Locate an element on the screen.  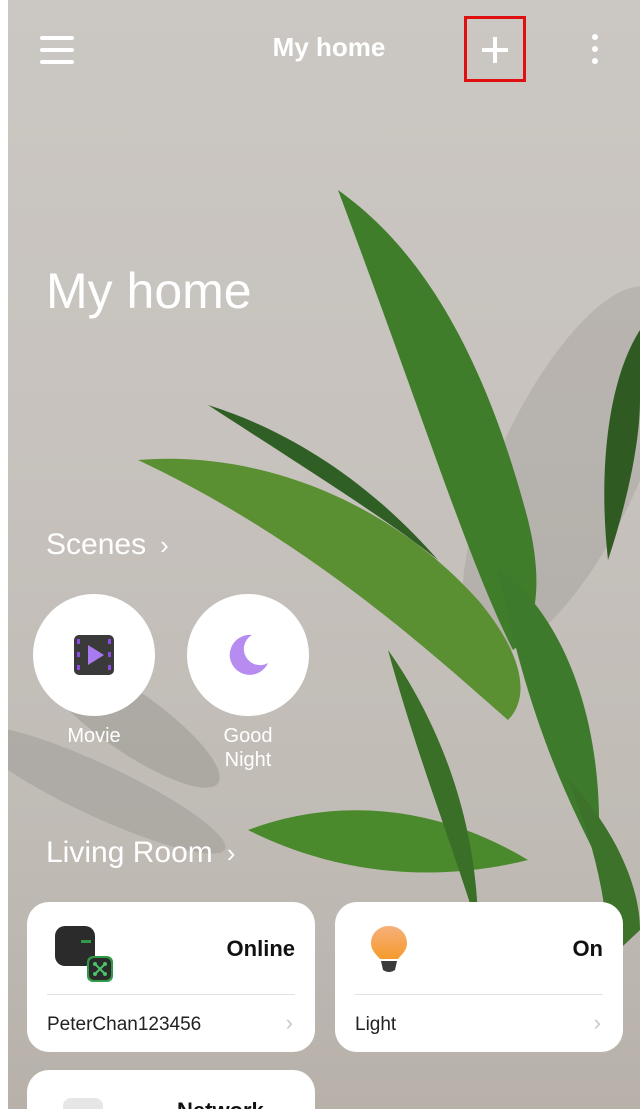
scene-good-night-button is located at coordinates (248, 655).